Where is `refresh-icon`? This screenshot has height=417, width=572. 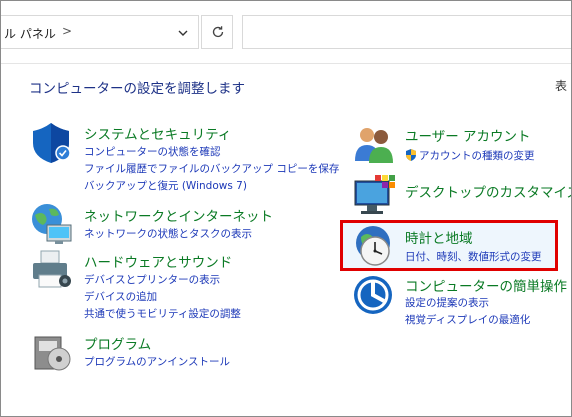 refresh-icon is located at coordinates (218, 32).